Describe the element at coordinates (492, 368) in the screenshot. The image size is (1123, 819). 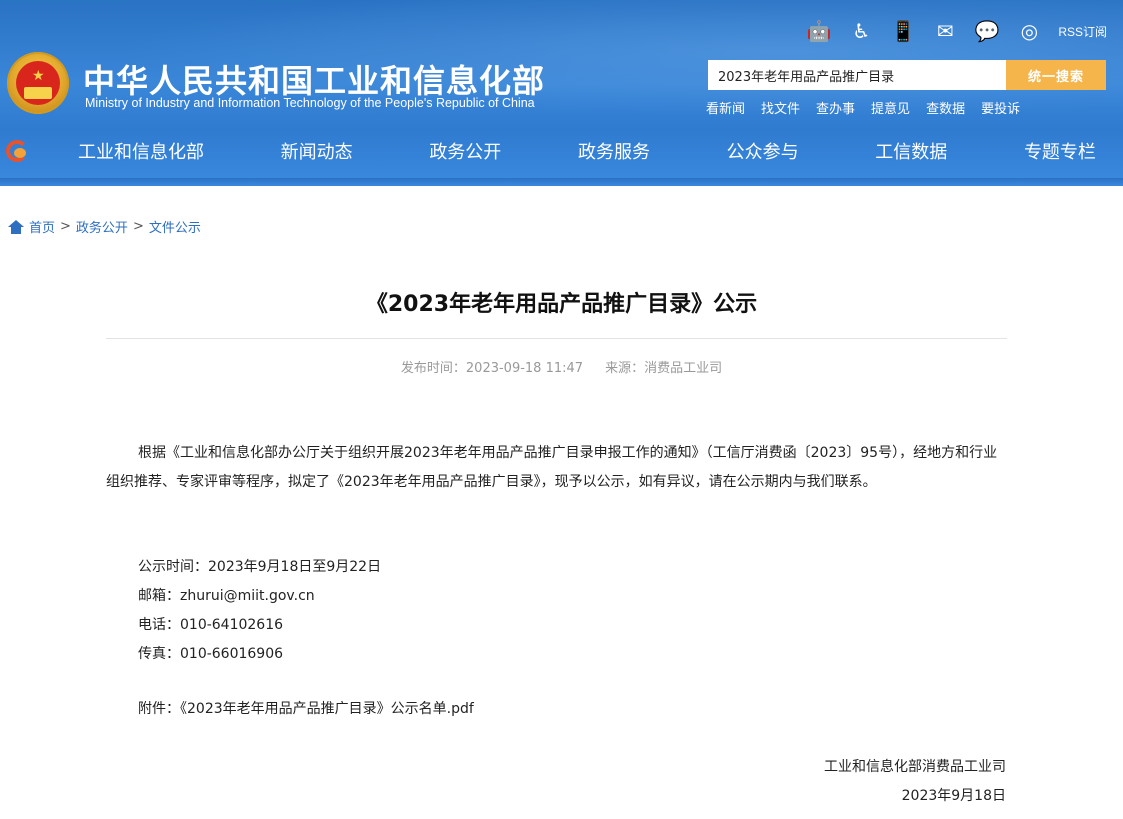
I see `publish-time: 发布时间：2023-09-18 11:47` at that location.